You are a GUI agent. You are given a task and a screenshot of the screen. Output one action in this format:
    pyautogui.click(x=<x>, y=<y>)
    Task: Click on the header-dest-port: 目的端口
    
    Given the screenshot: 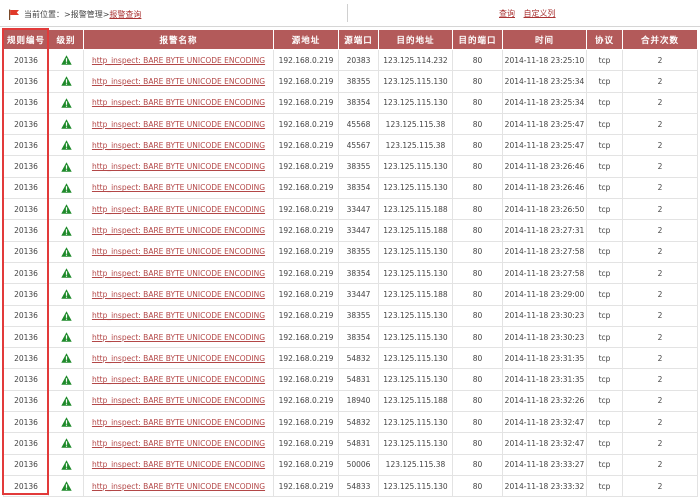 What is the action you would take?
    pyautogui.click(x=477, y=39)
    